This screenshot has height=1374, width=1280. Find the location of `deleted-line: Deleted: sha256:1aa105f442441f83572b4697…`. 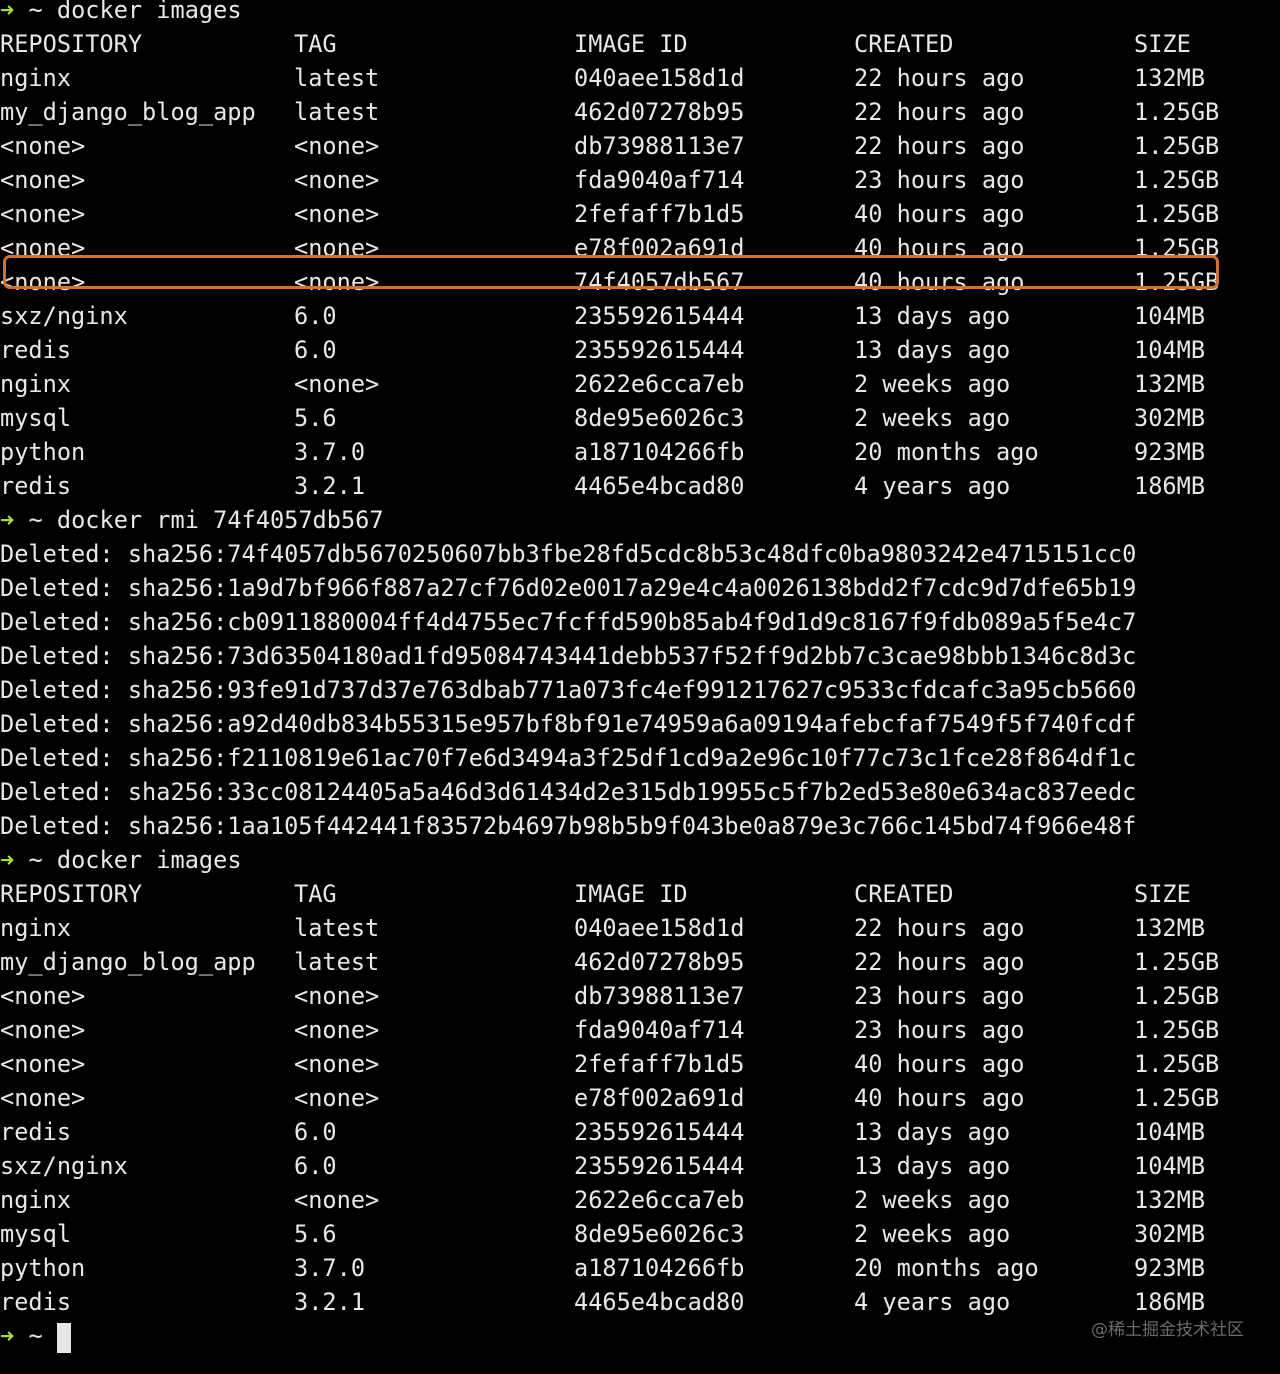

deleted-line: Deleted: sha256:1aa105f442441f83572b4697… is located at coordinates (568, 826).